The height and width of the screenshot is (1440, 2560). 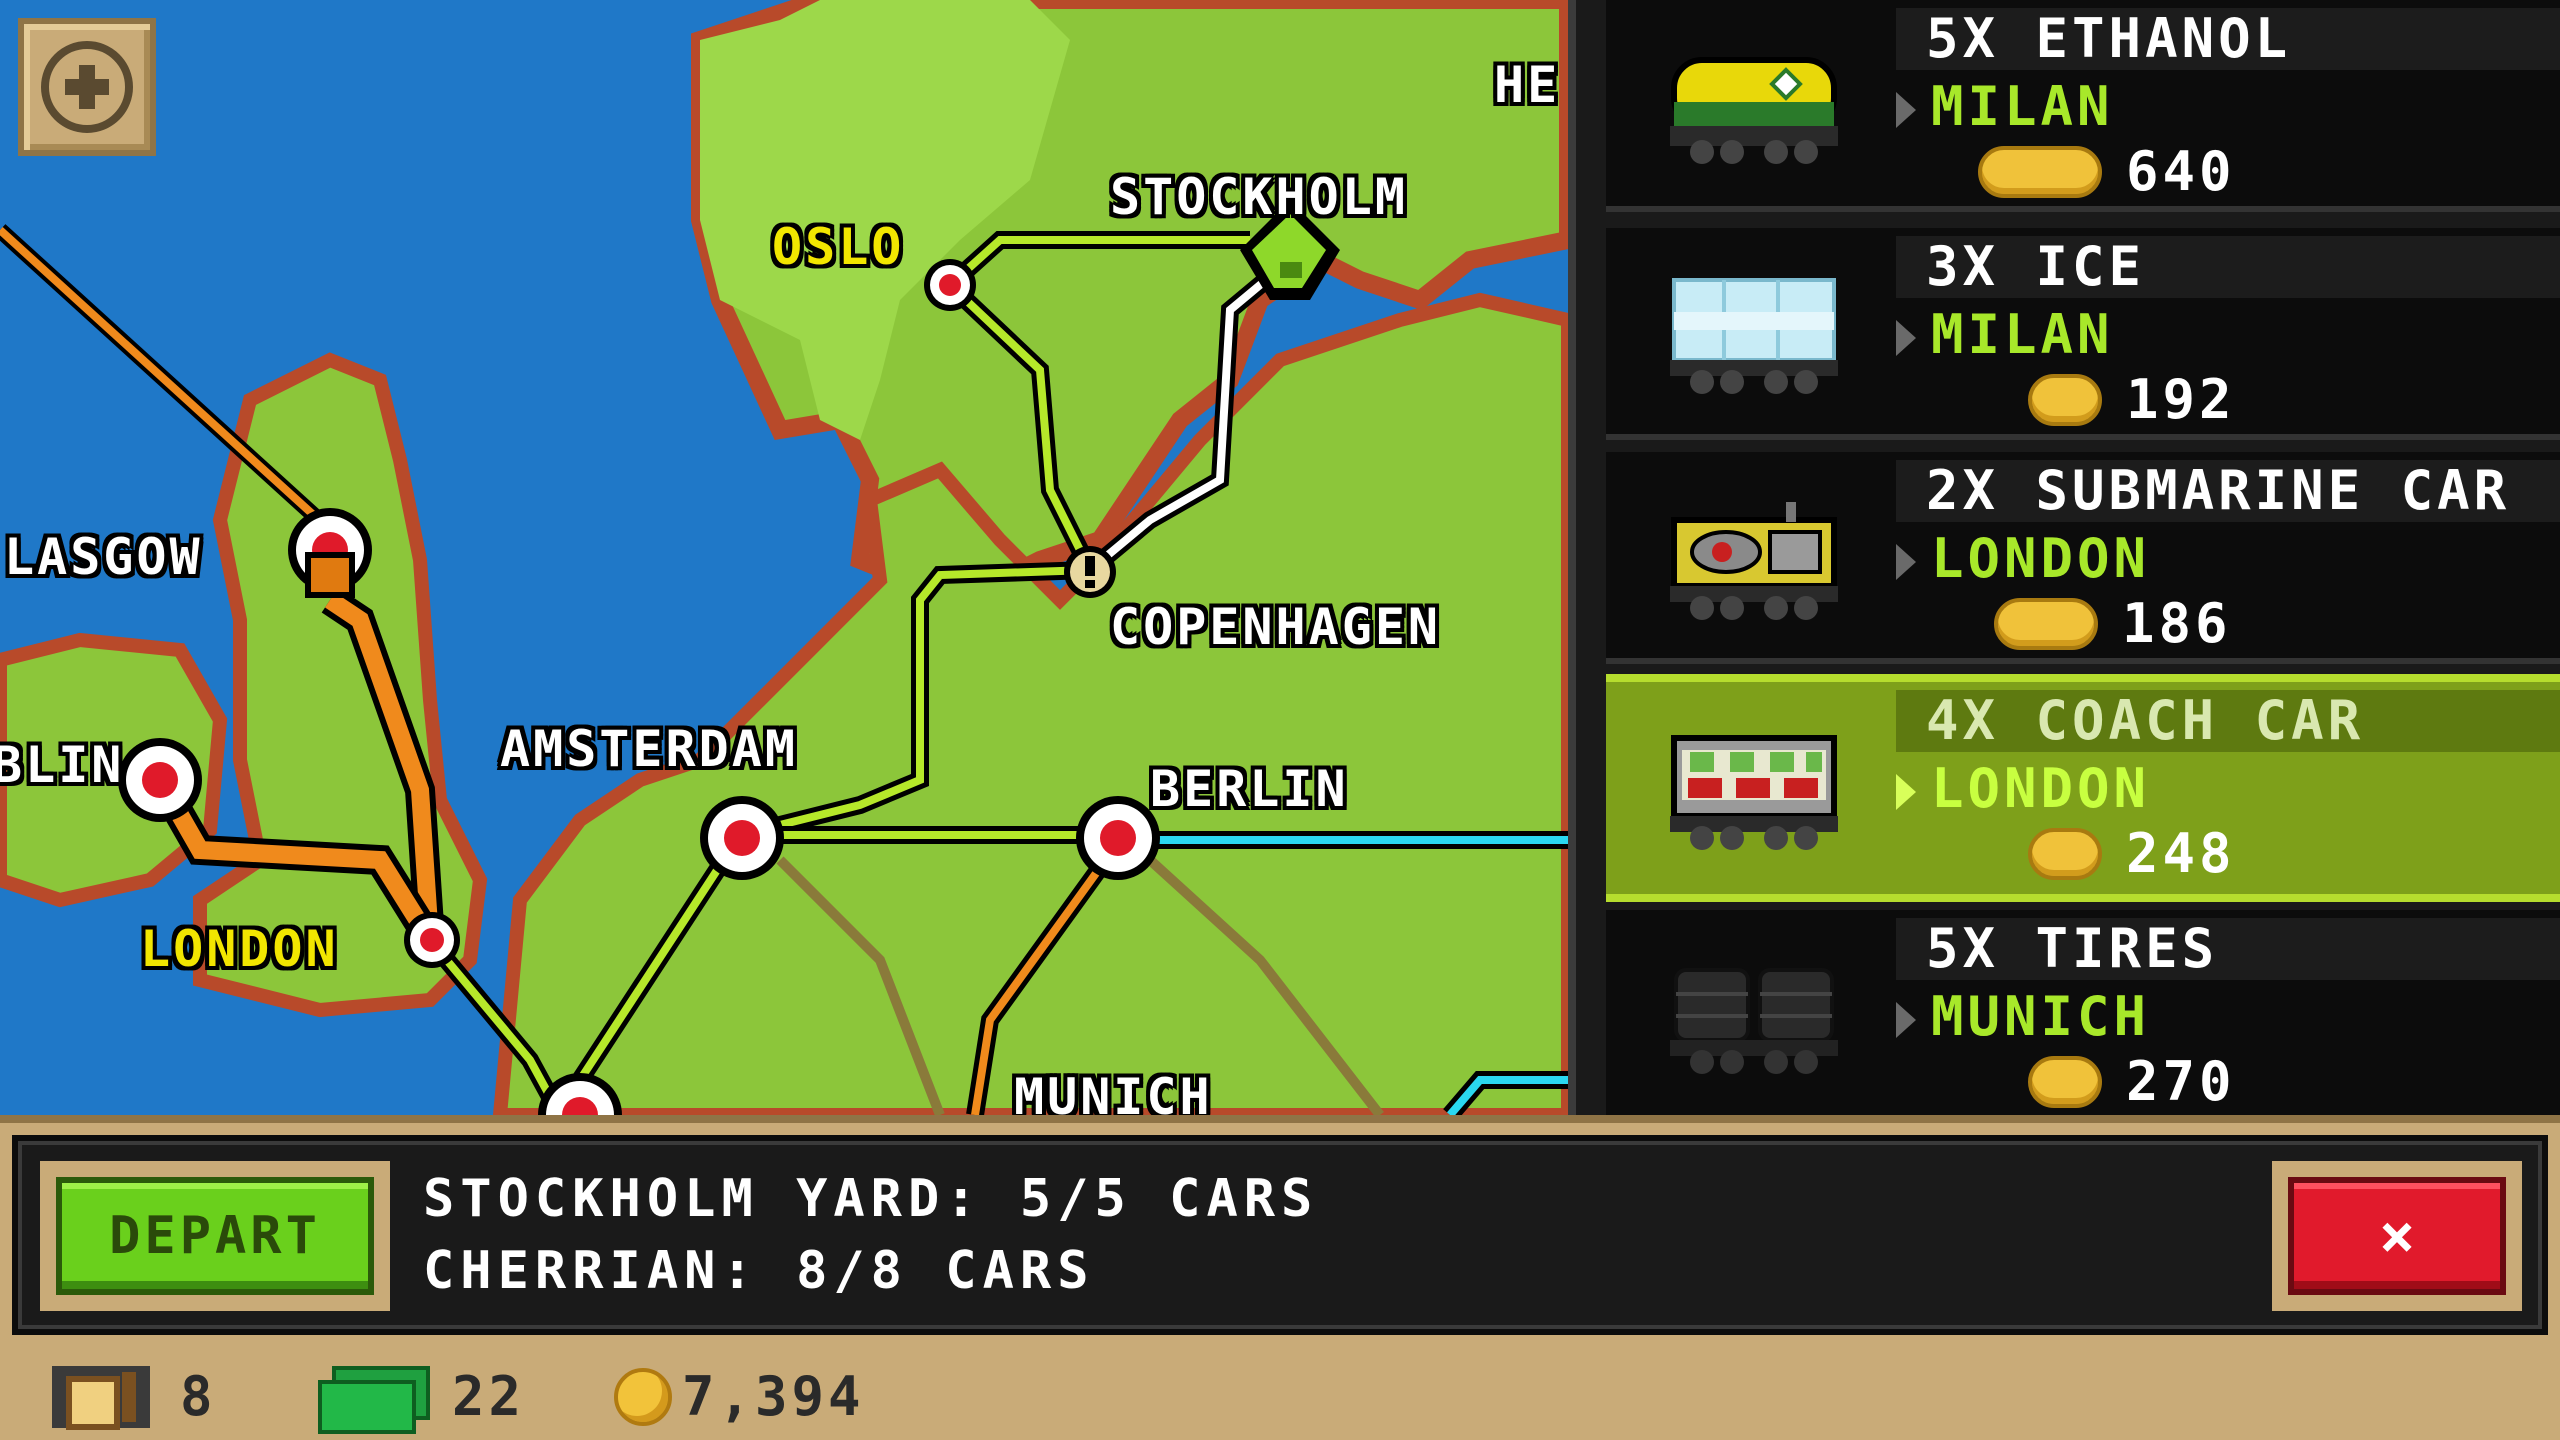 What do you see at coordinates (2041, 1016) in the screenshot?
I see `cargo-destination: MUNICH` at bounding box center [2041, 1016].